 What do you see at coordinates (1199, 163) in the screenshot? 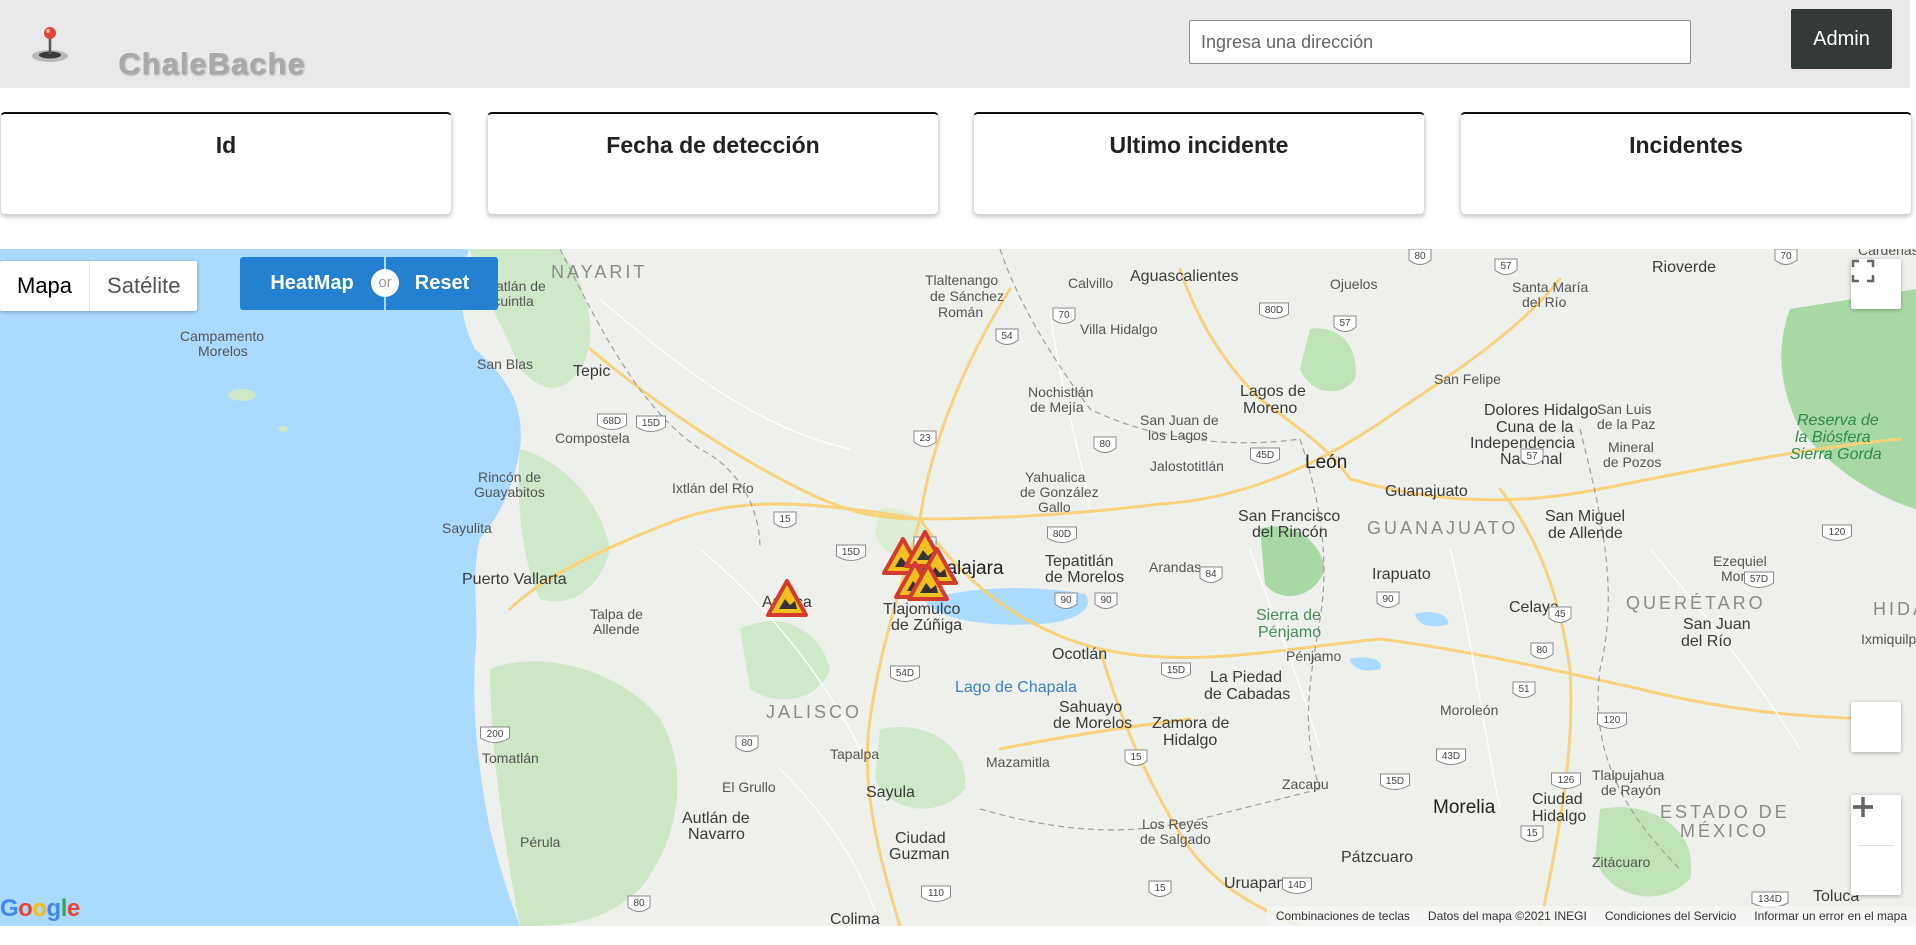
I see `last-incident-card: Ultimo incidente` at bounding box center [1199, 163].